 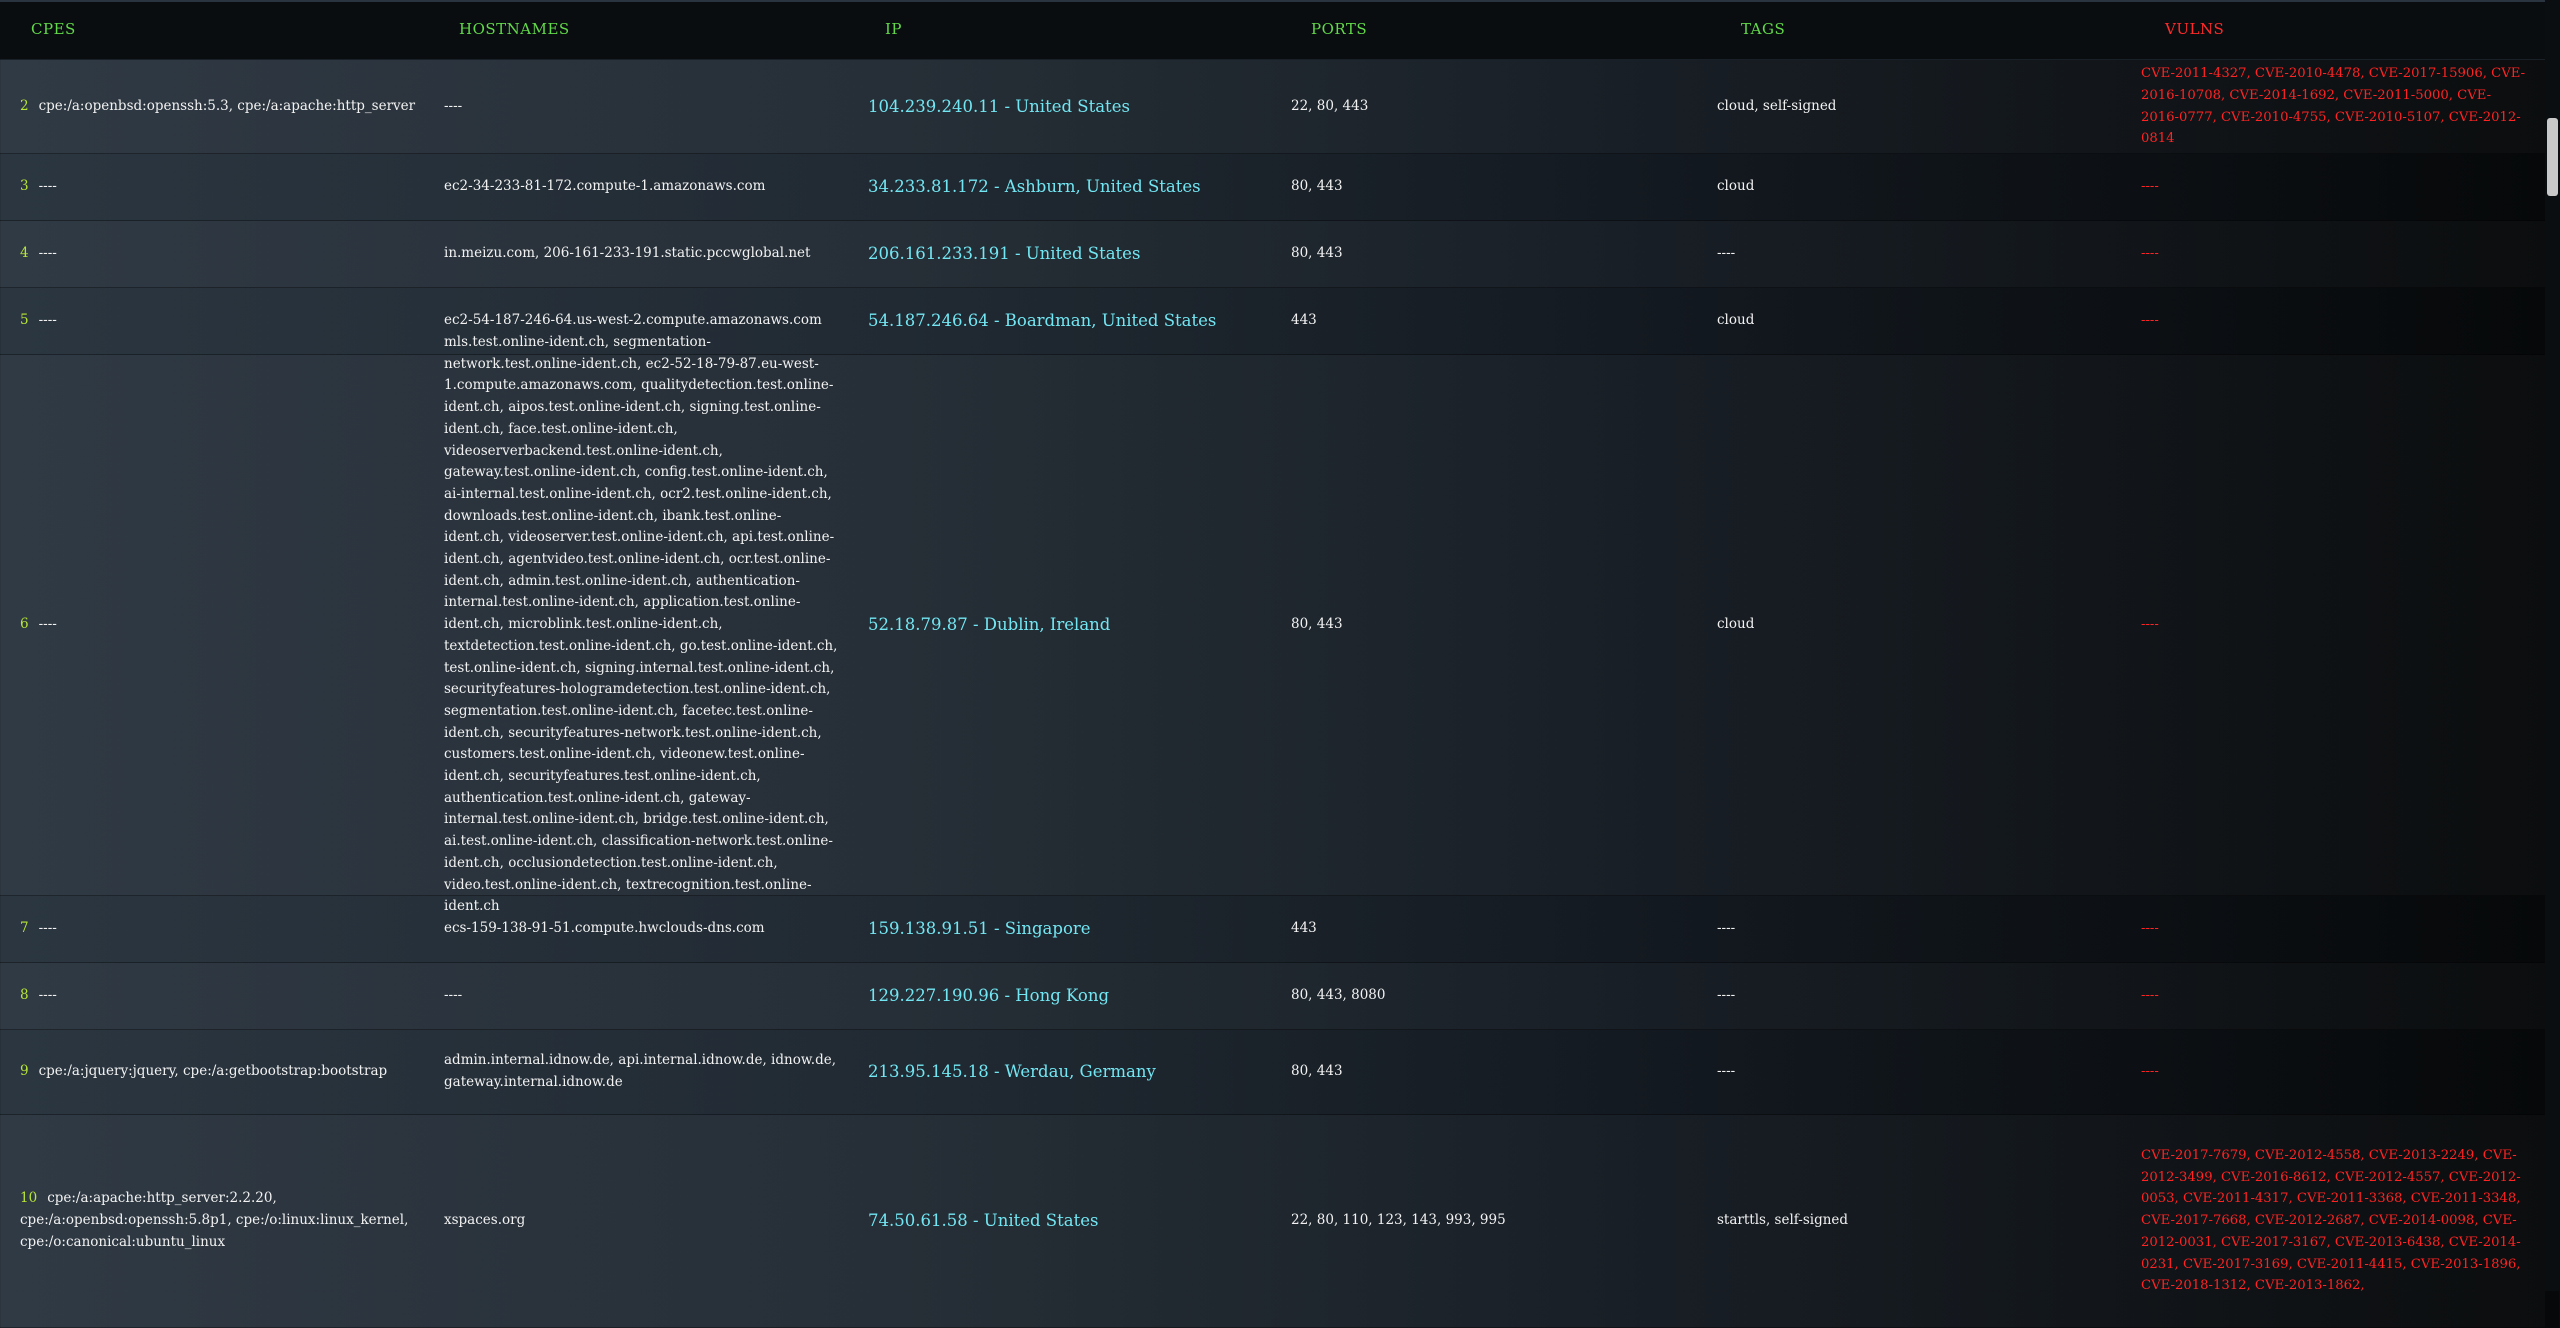 I want to click on ip-value: 52.18.79.87 - Dublin, Ireland, so click(x=989, y=625).